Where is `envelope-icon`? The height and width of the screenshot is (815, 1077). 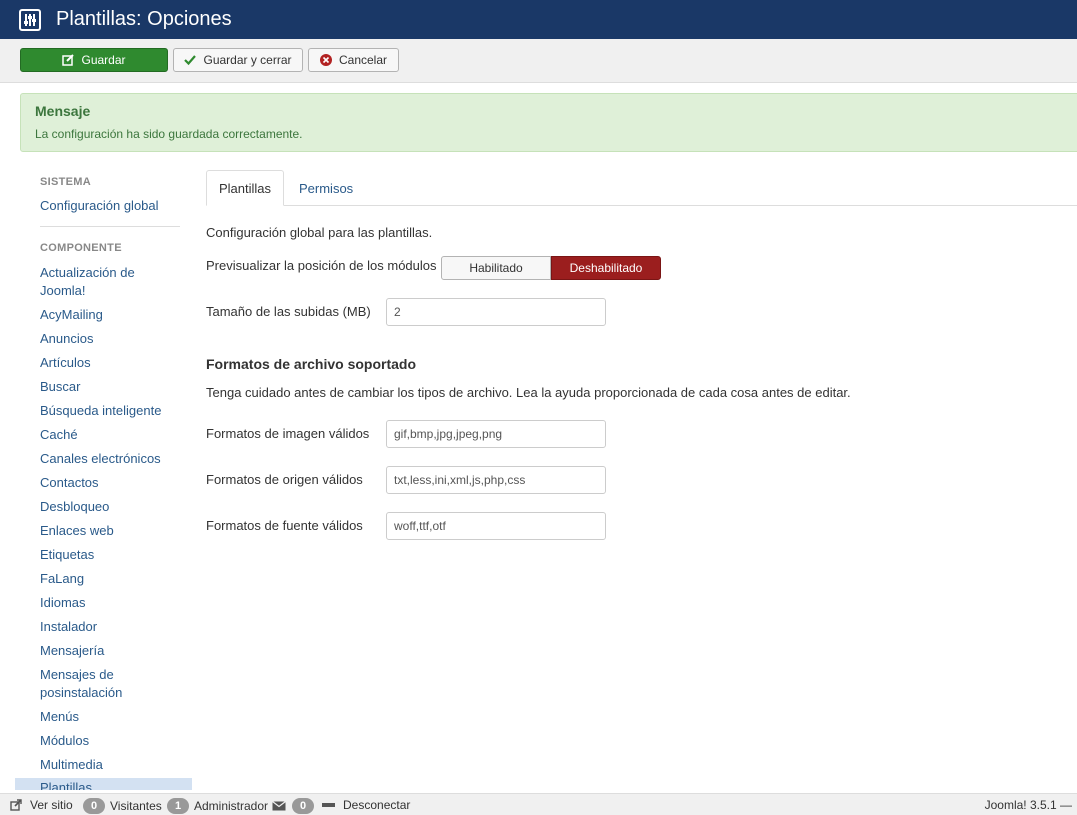
envelope-icon is located at coordinates (279, 806).